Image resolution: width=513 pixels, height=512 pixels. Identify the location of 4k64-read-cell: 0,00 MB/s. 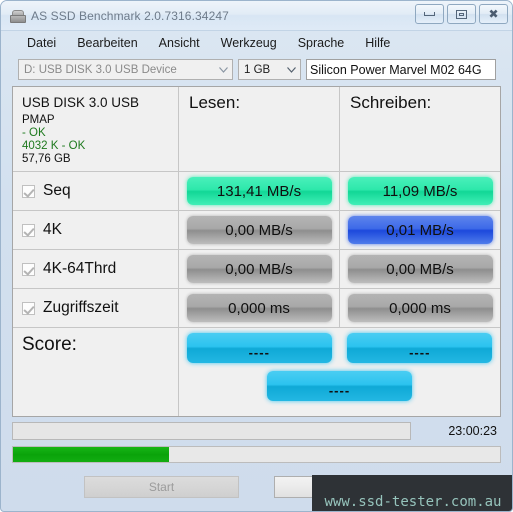
(259, 269).